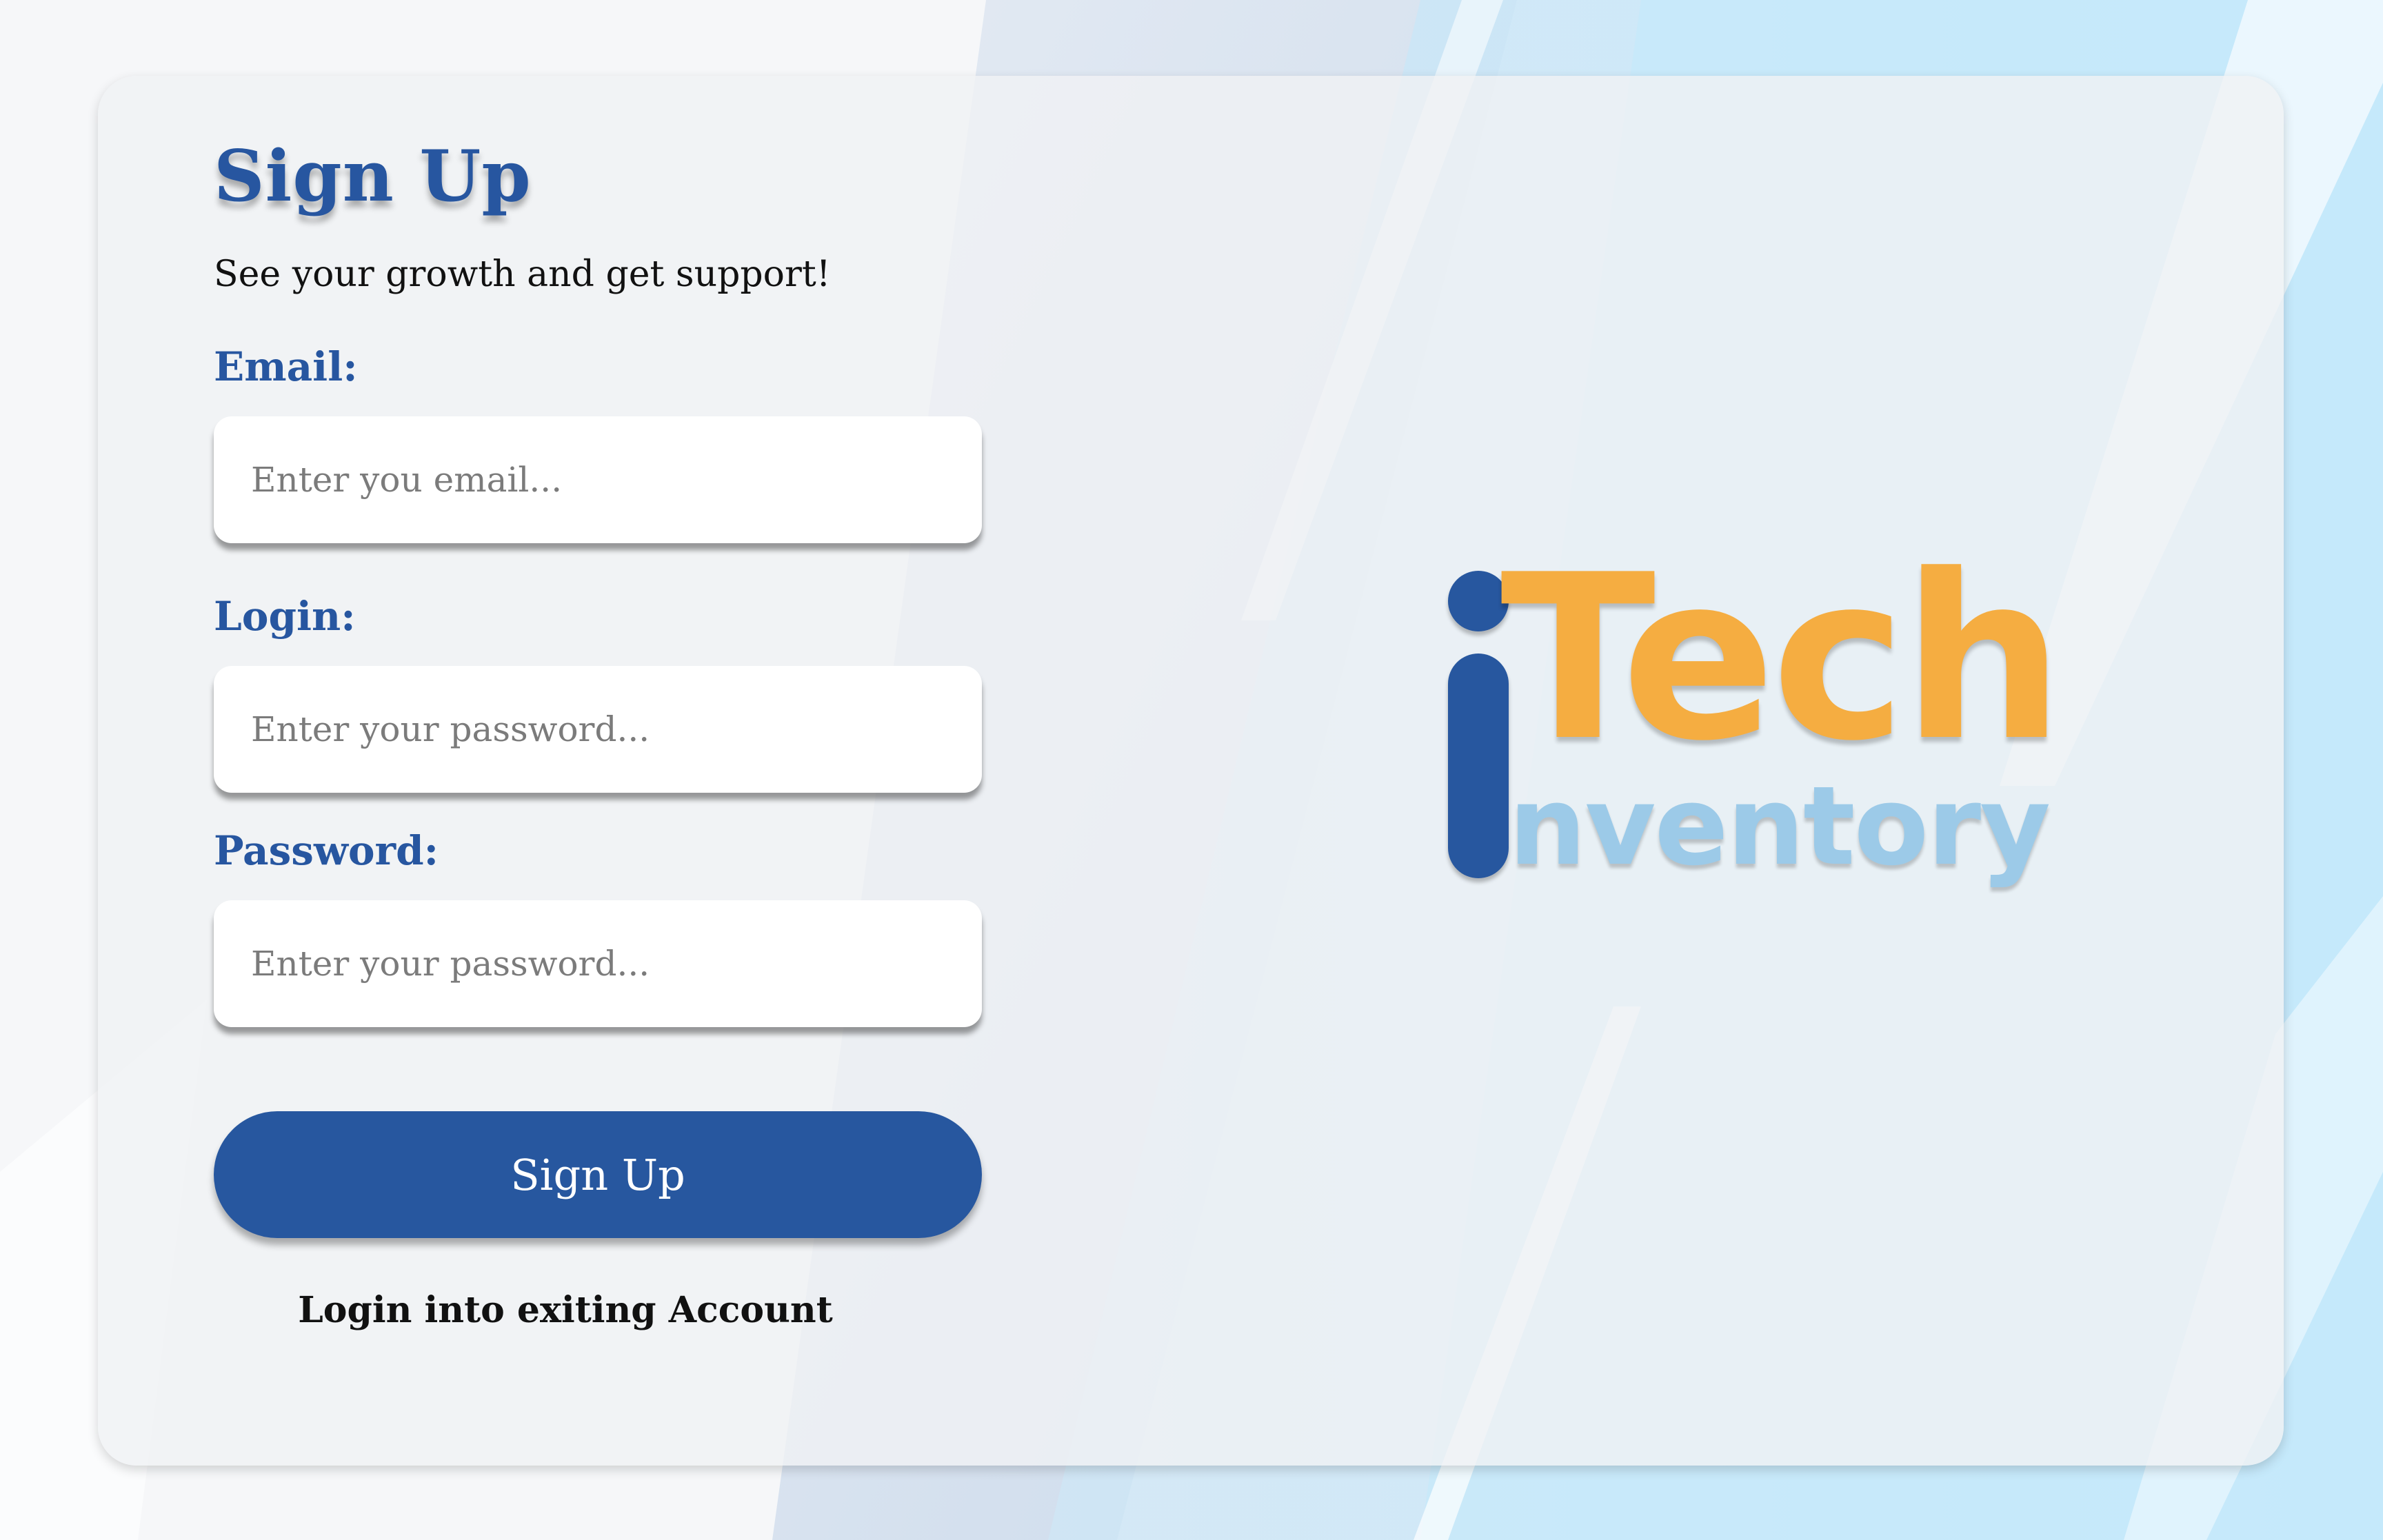  What do you see at coordinates (1782, 659) in the screenshot?
I see `logo-tech-text: Tech` at bounding box center [1782, 659].